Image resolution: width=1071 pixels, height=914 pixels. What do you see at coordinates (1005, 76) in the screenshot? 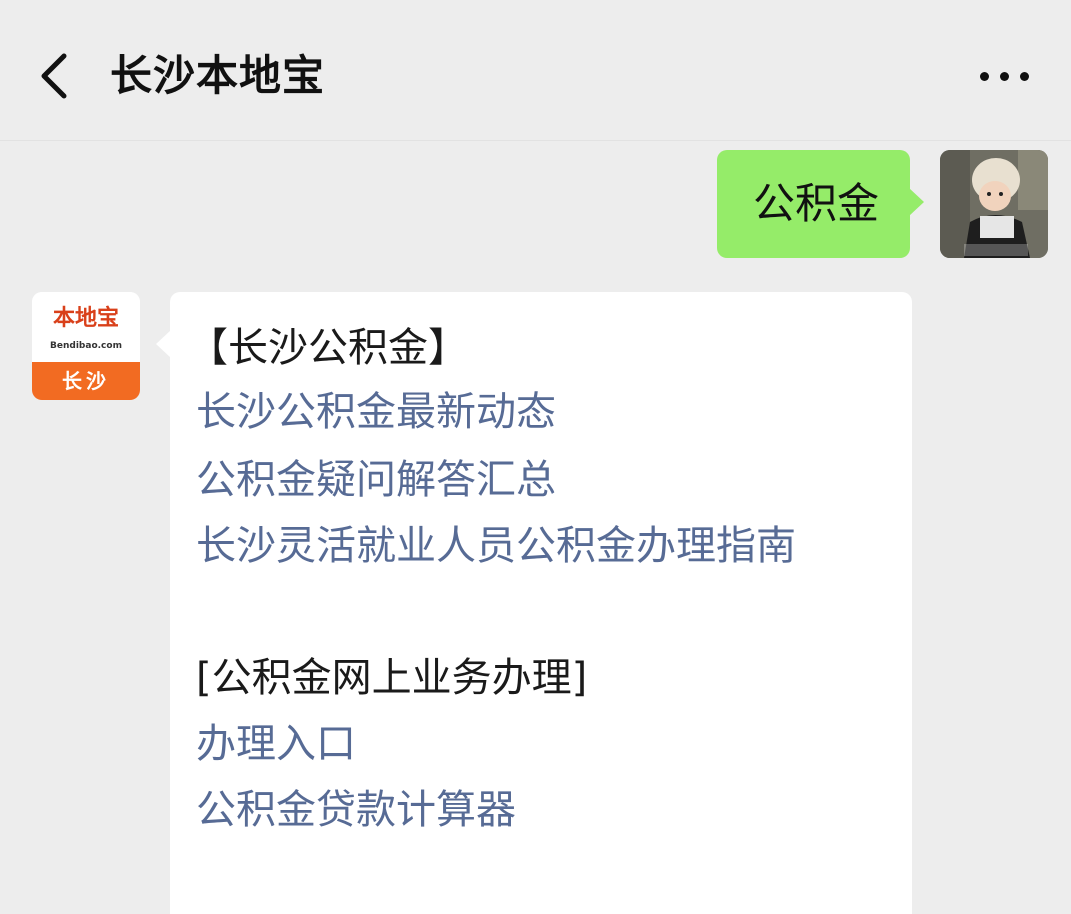
I see `more-button` at bounding box center [1005, 76].